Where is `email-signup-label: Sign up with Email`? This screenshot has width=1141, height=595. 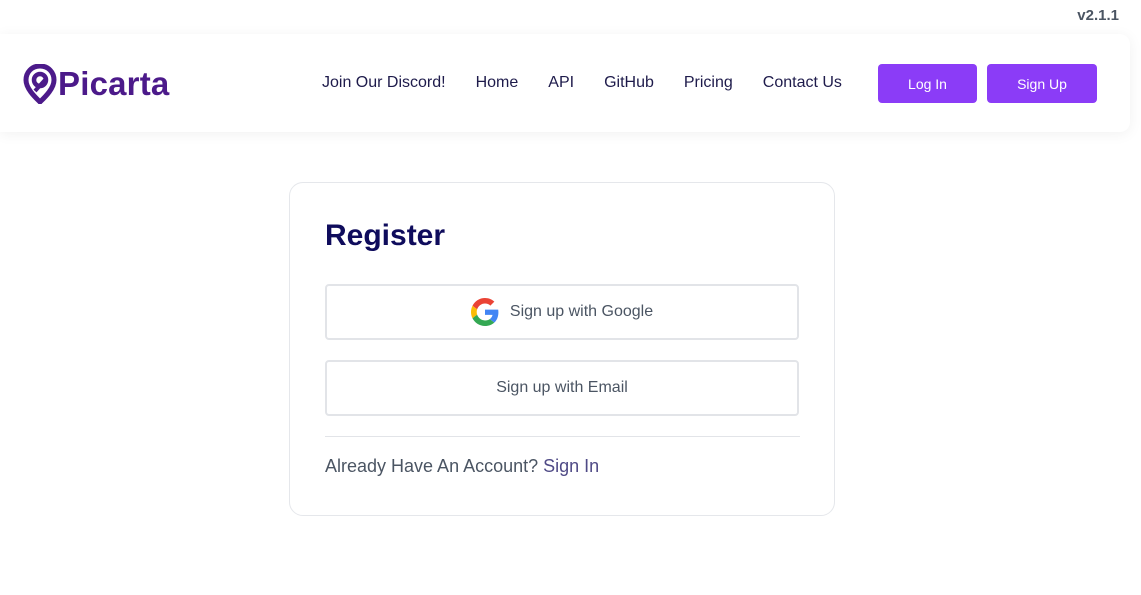
email-signup-label: Sign up with Email is located at coordinates (562, 387).